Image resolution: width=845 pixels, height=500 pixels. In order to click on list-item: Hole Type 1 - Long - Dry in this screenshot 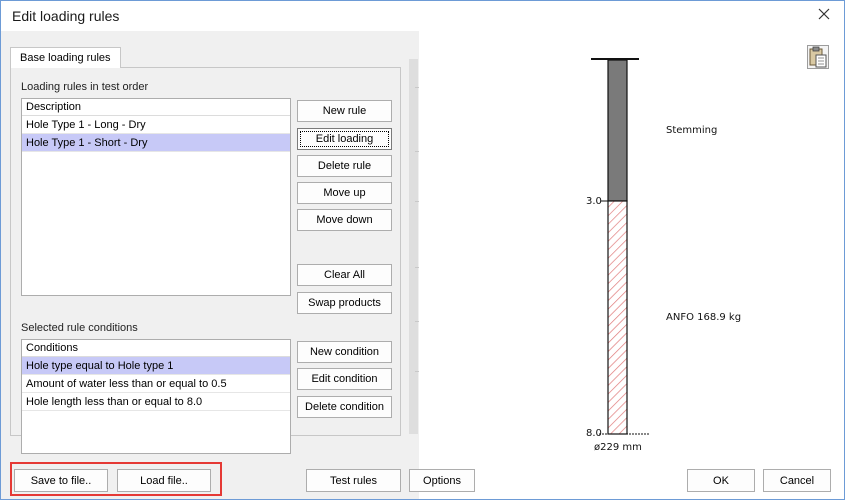, I will do `click(156, 125)`.